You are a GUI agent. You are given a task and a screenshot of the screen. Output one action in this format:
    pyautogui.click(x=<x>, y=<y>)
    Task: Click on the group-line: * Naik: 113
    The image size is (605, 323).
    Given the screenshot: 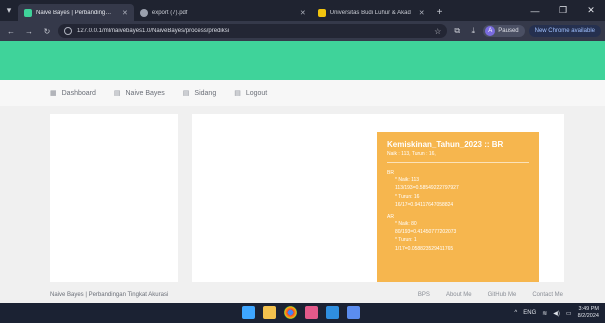 What is the action you would take?
    pyautogui.click(x=407, y=180)
    